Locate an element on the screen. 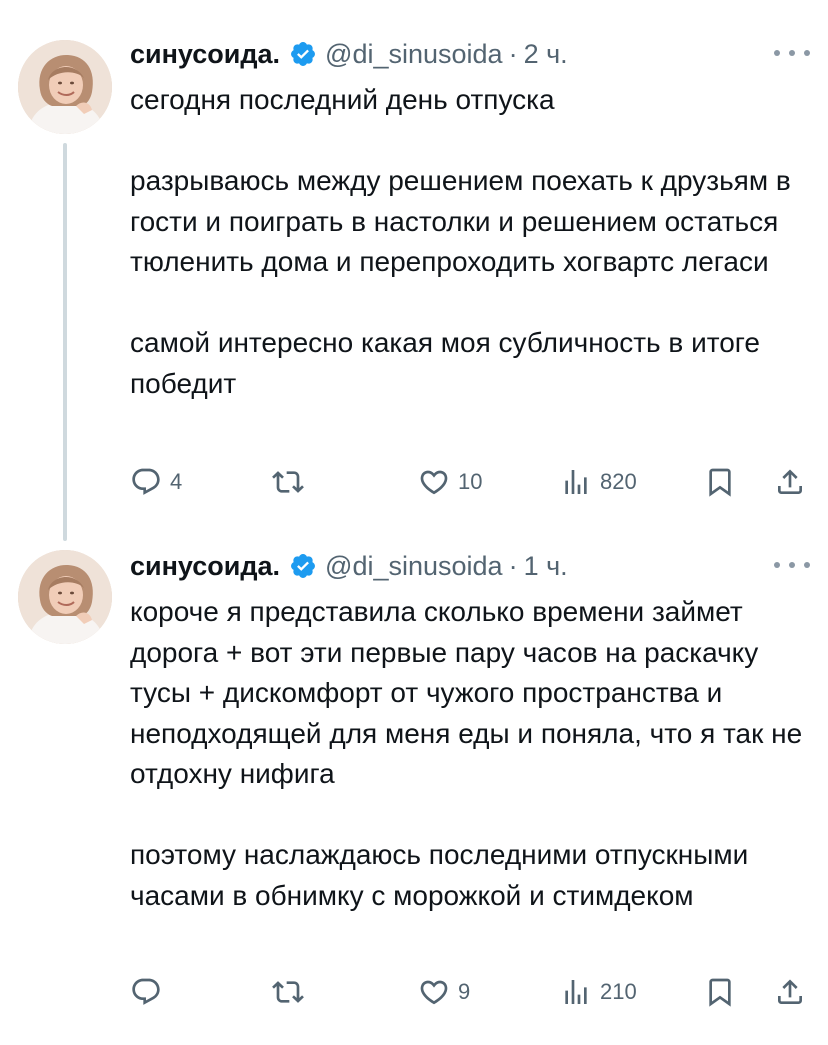 This screenshot has width=828, height=1045. views-button: 820 is located at coordinates (598, 482).